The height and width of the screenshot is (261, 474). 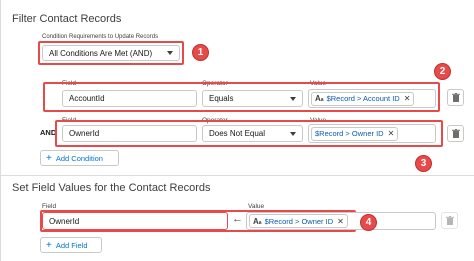 I want to click on add-condition-button: + Add Condition, so click(x=79, y=158).